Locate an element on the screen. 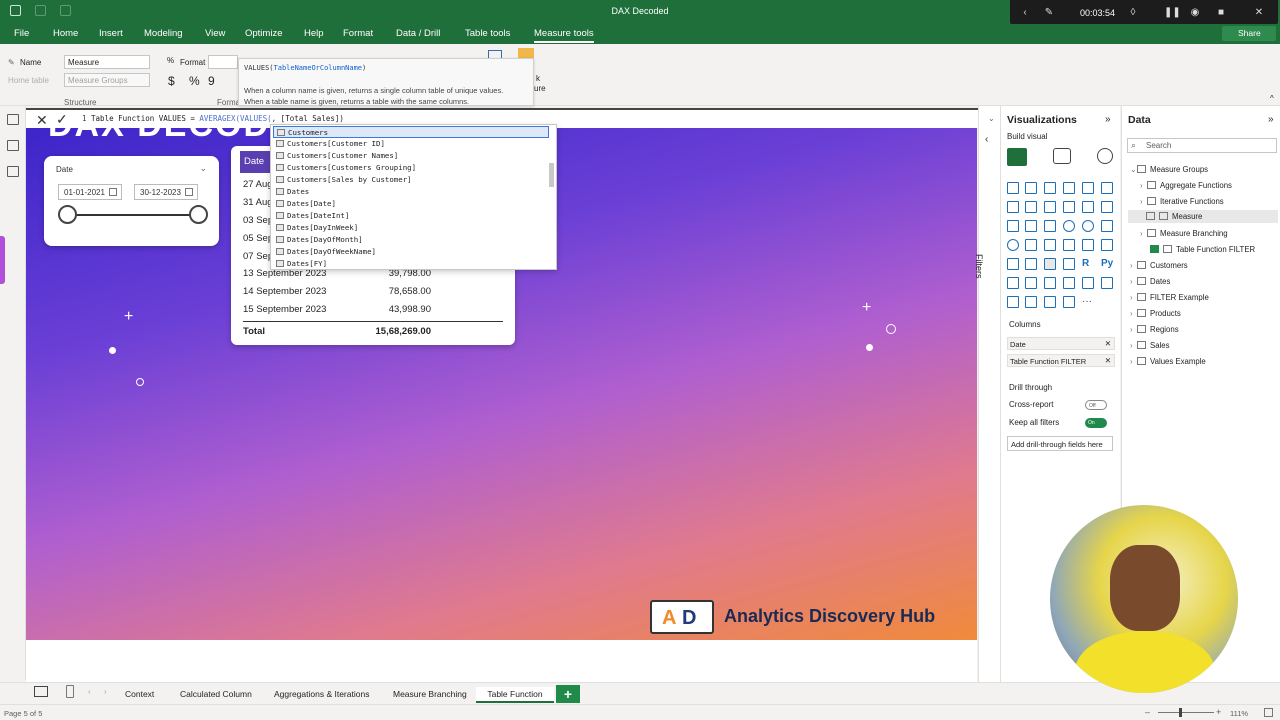 The width and height of the screenshot is (1280, 720). power-apps-icon is located at coordinates (1013, 302).